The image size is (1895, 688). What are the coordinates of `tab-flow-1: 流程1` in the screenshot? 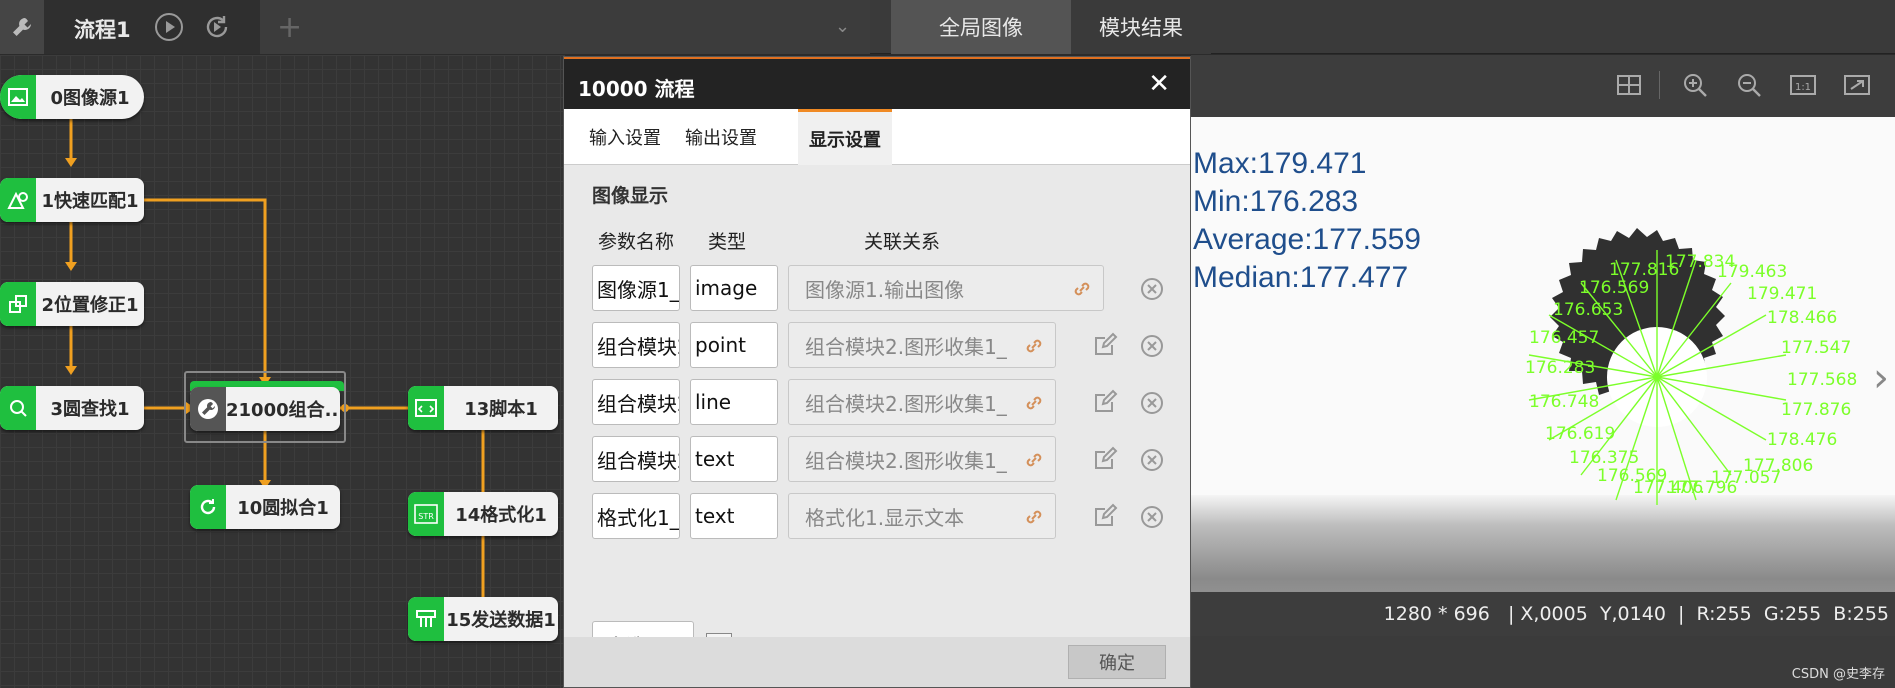 It's located at (152, 27).